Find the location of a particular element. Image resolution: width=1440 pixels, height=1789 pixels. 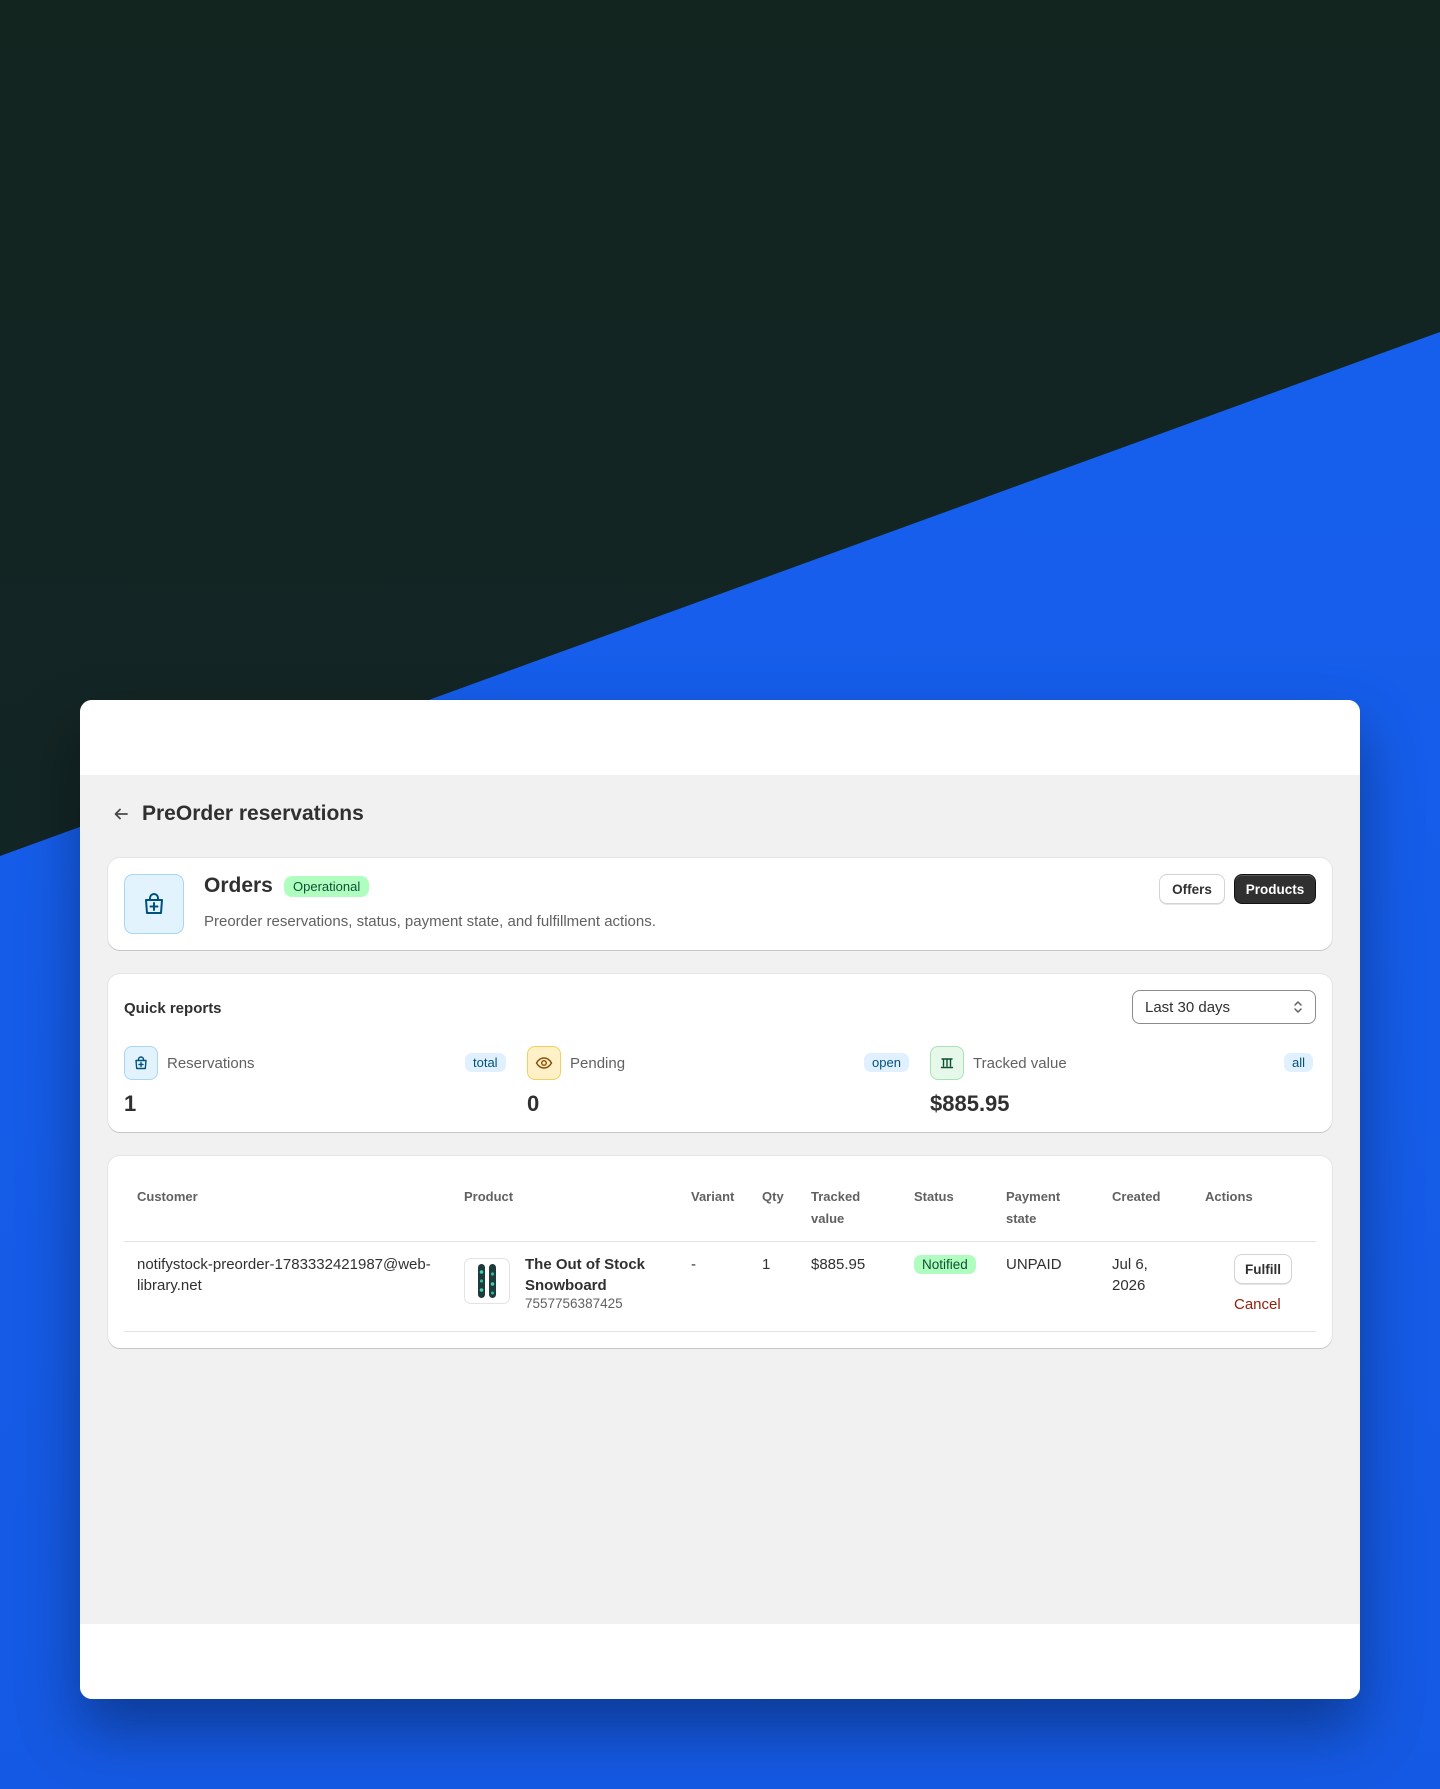

metric-value: 0 is located at coordinates (533, 1103).